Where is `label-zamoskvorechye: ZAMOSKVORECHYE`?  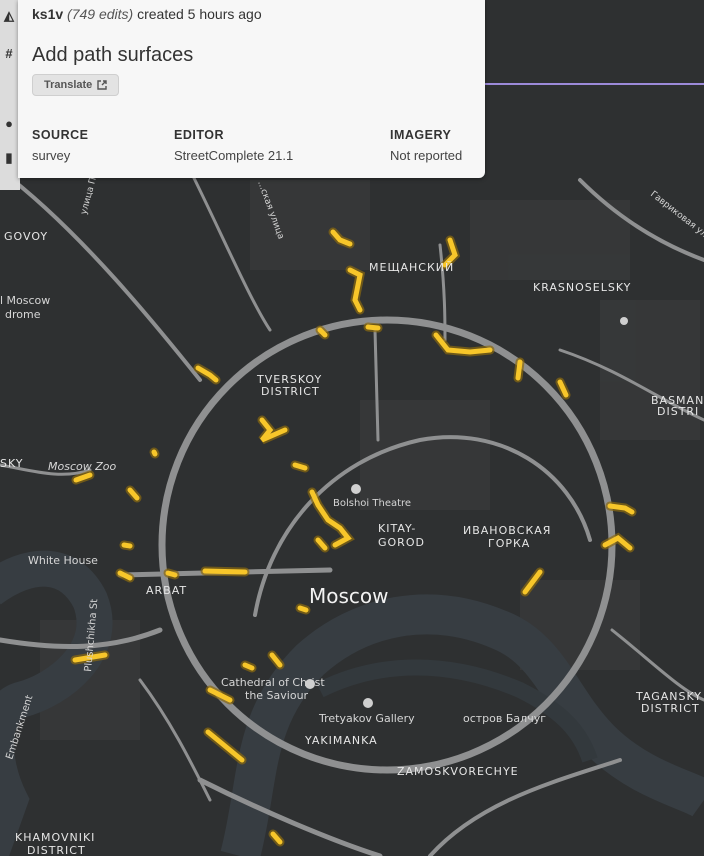 label-zamoskvorechye: ZAMOSKVORECHYE is located at coordinates (458, 771).